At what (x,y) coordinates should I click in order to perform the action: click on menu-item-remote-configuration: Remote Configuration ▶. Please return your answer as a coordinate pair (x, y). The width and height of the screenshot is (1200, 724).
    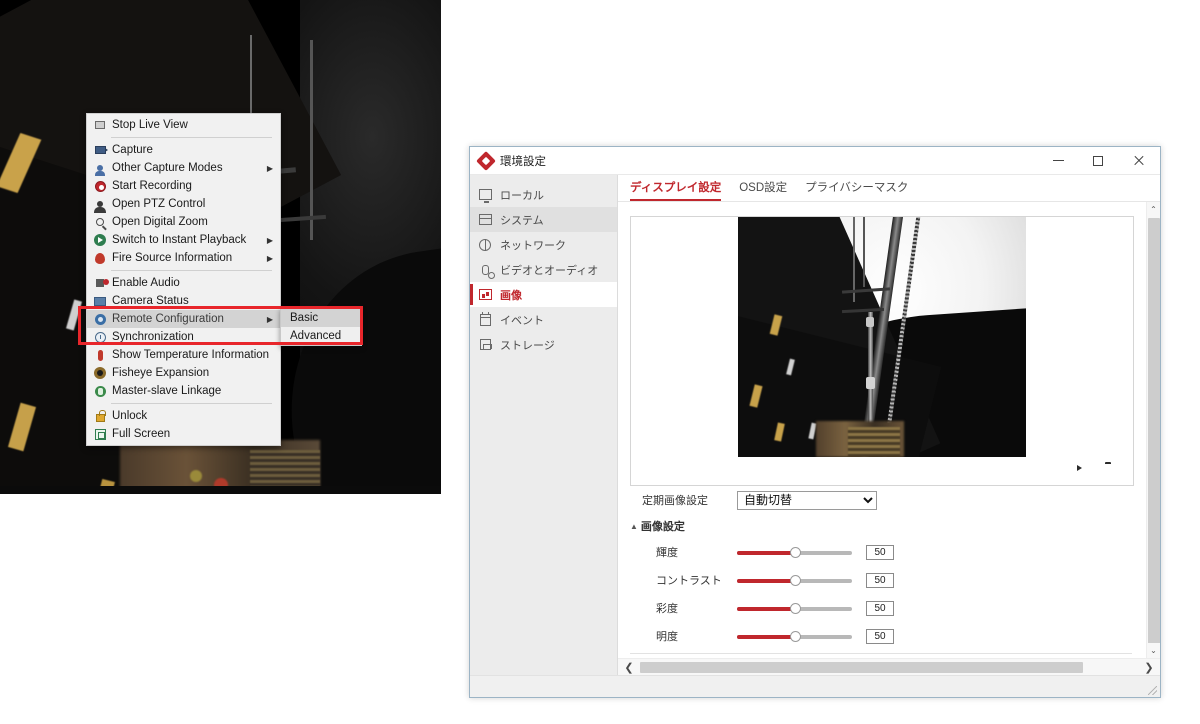
    Looking at the image, I should click on (183, 319).